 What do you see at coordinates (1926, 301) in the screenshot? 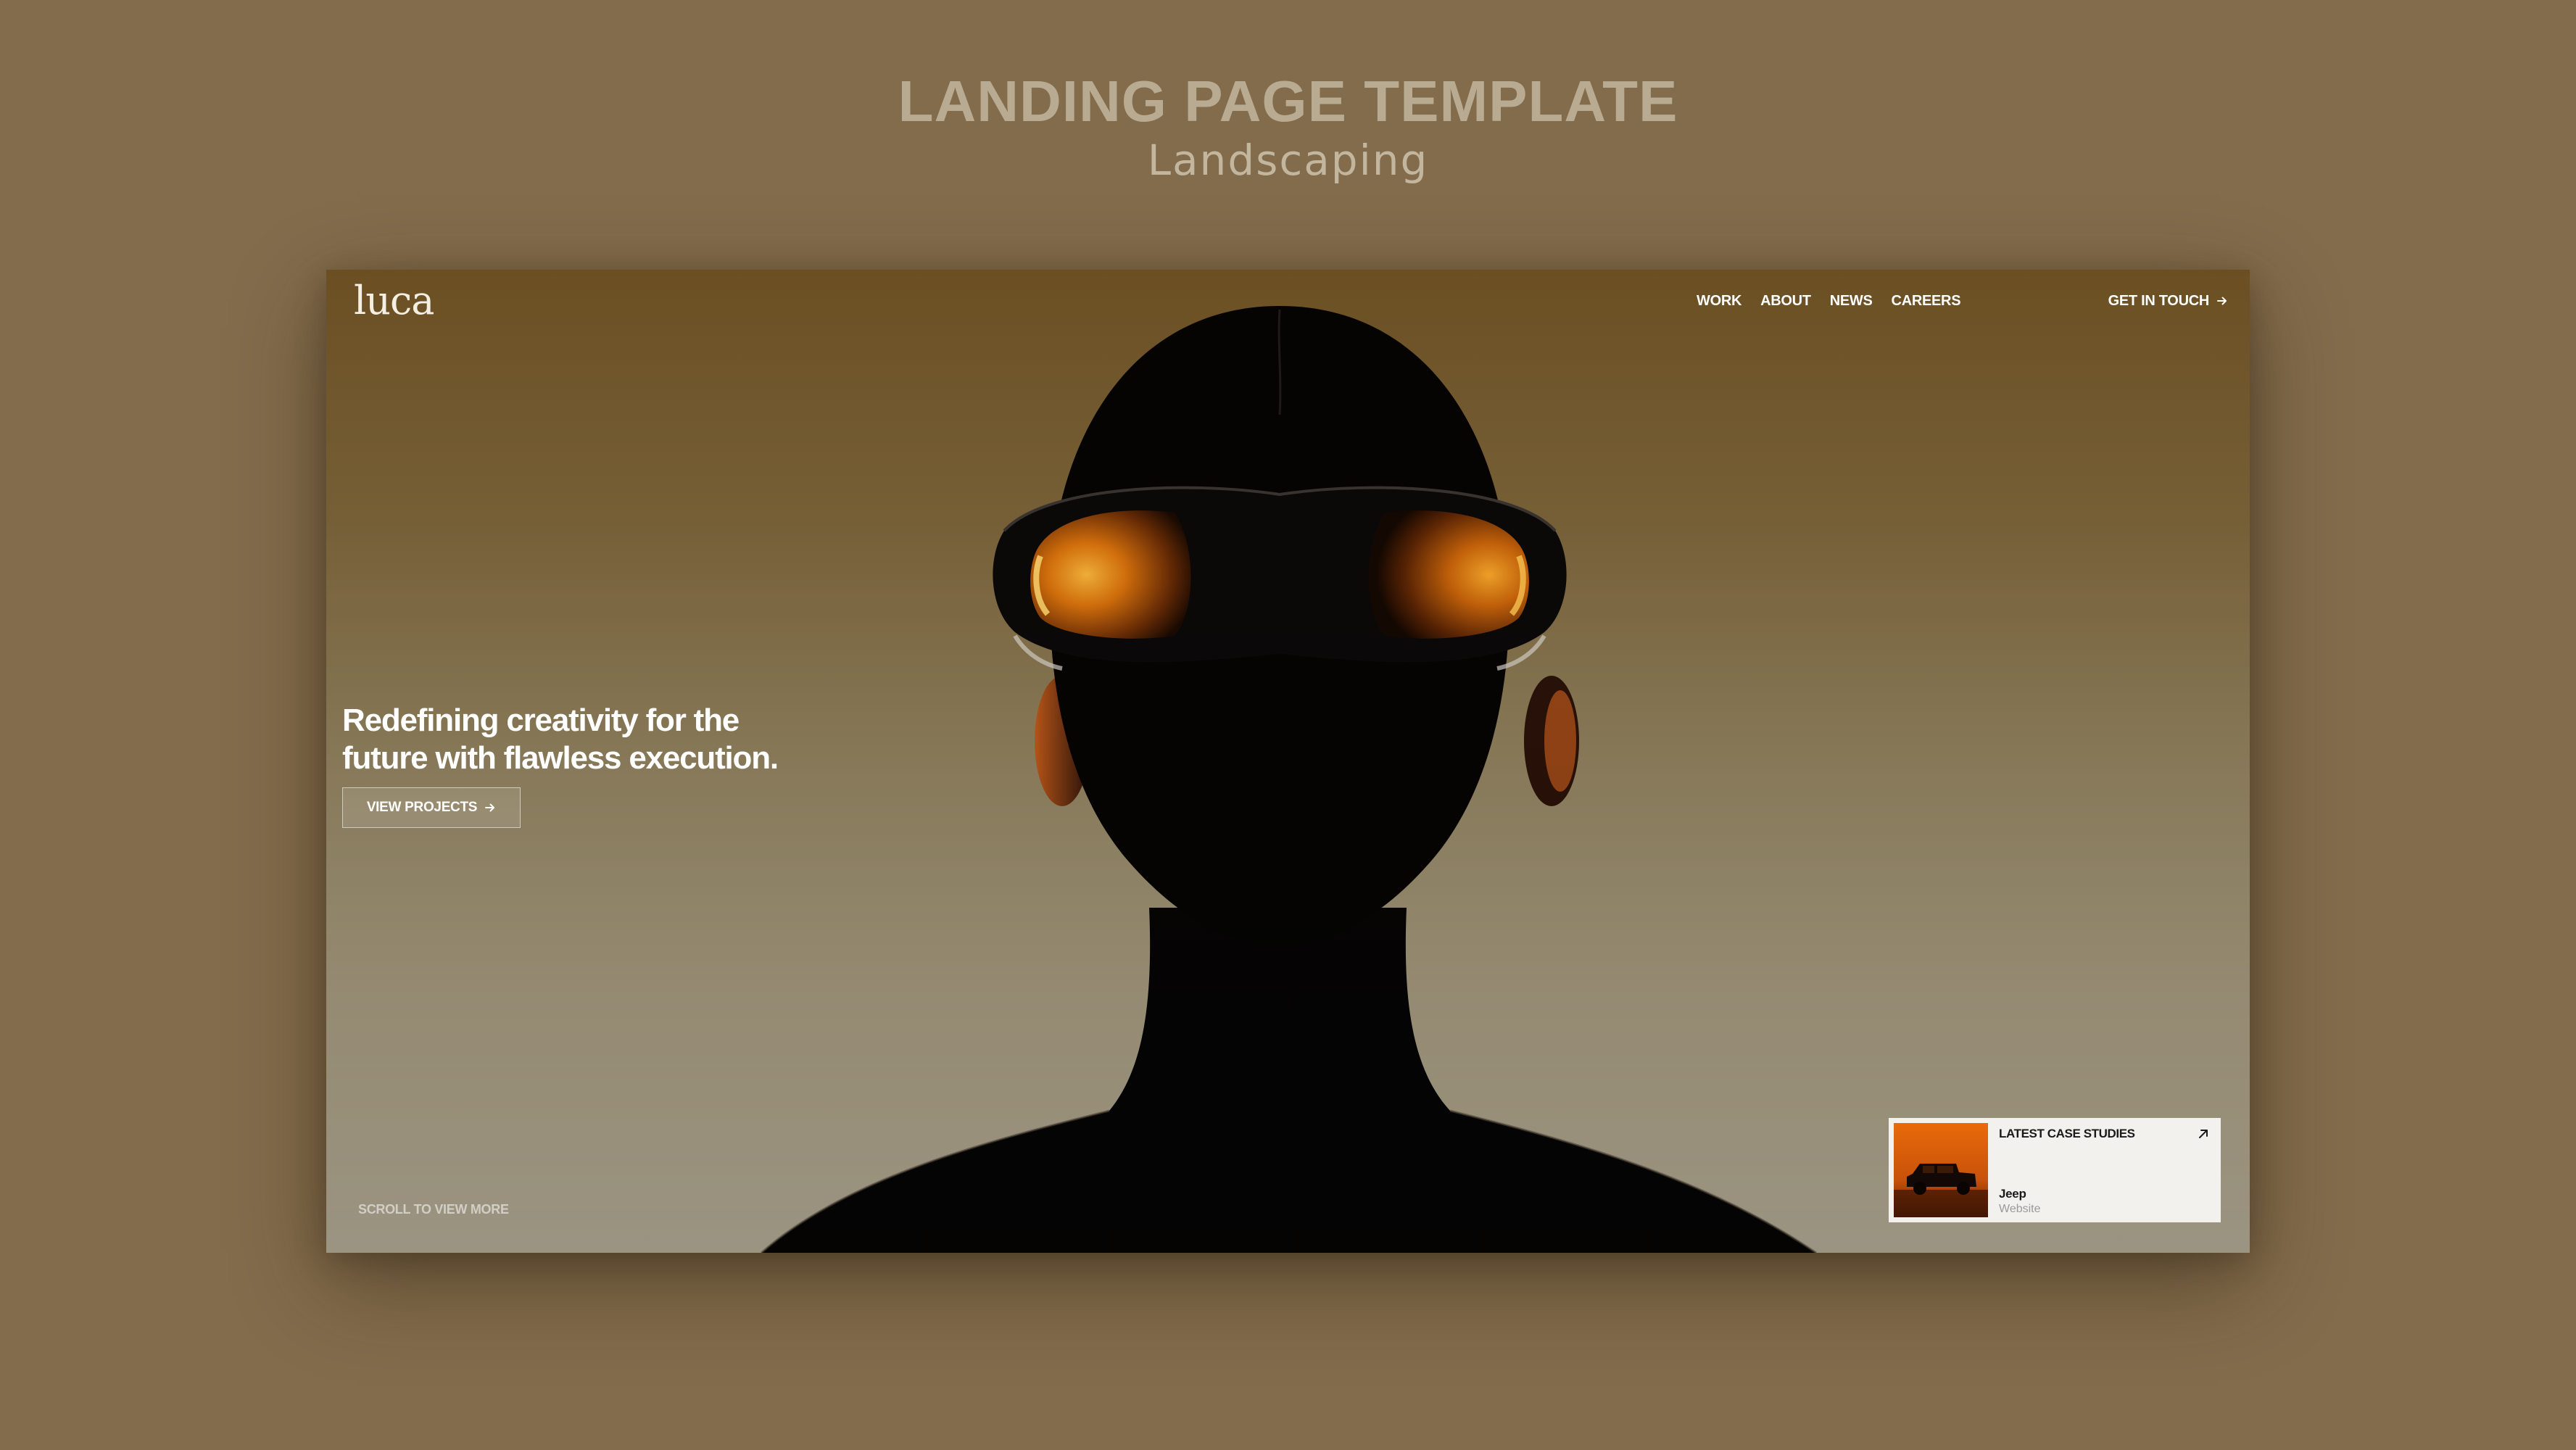
I see `nav-link-careers: CAREERS` at bounding box center [1926, 301].